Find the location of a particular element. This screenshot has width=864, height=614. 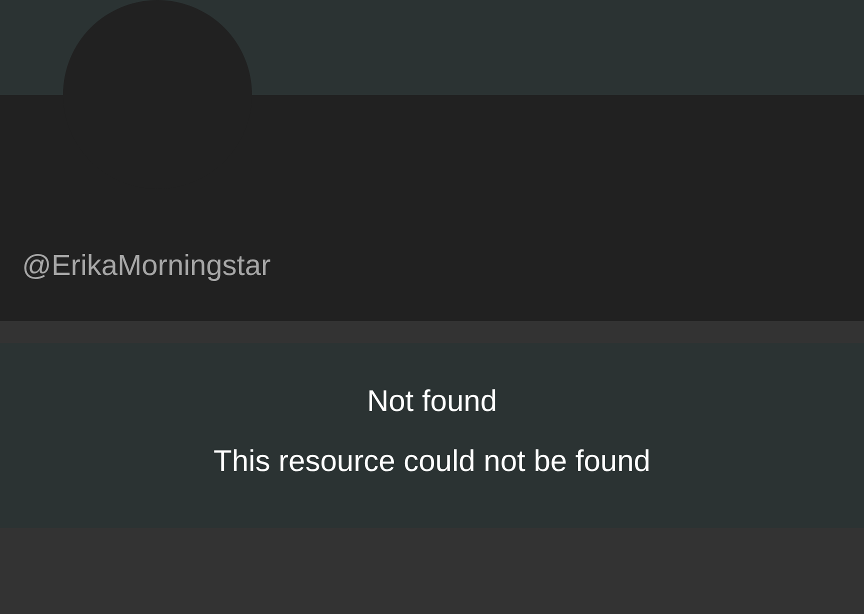

error-message: This resource could not be found is located at coordinates (432, 462).